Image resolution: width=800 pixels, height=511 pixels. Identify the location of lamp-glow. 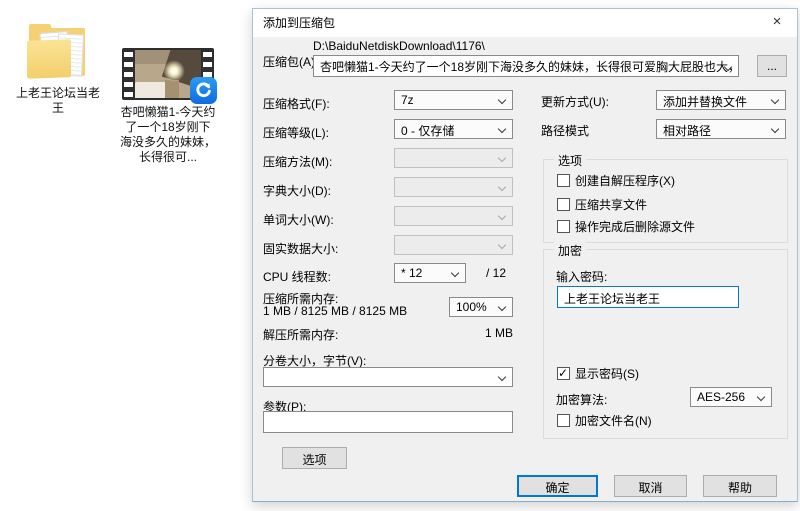
(174, 71).